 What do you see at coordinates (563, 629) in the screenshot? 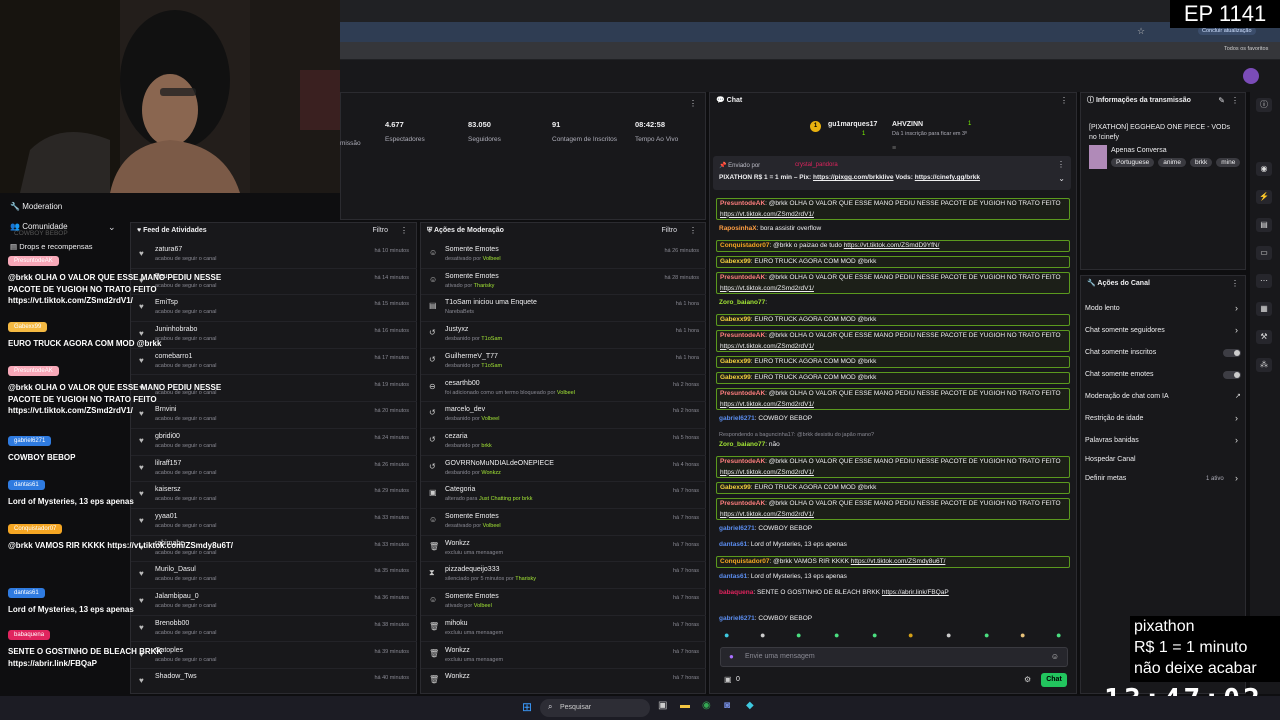
I see `list-item: 🗑 mihoku excluiu uma mensagem há 7 horas` at bounding box center [563, 629].